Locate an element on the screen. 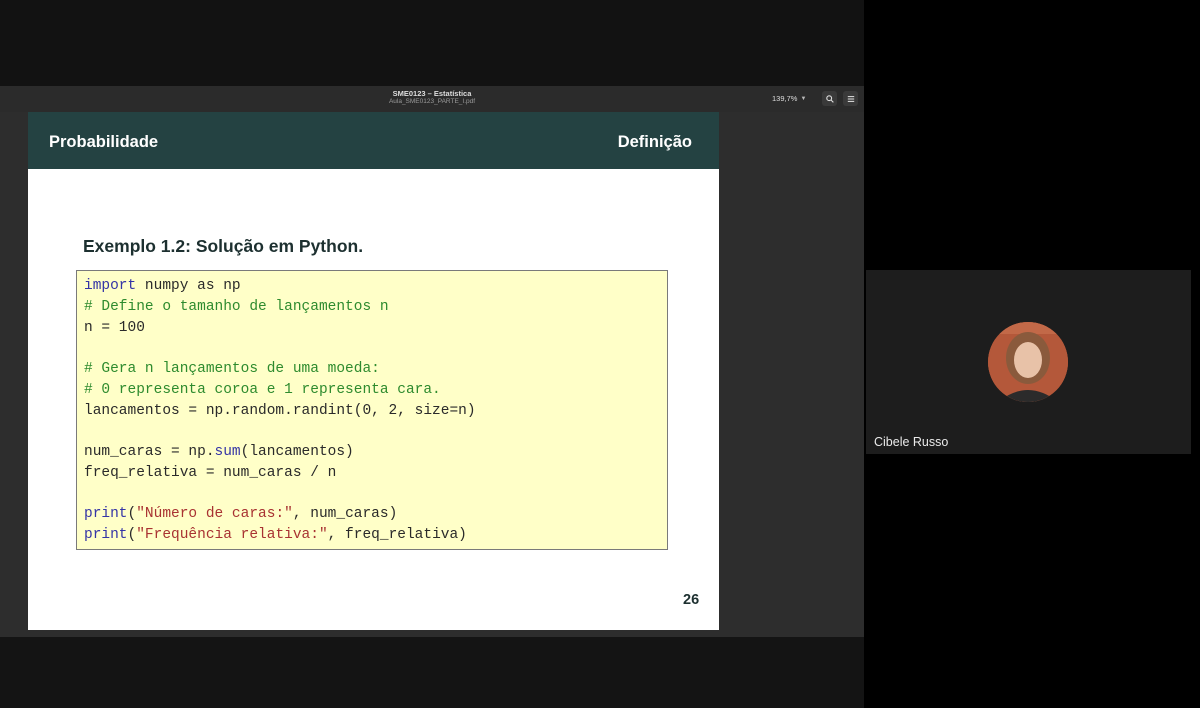  share-top-blank is located at coordinates (432, 43).